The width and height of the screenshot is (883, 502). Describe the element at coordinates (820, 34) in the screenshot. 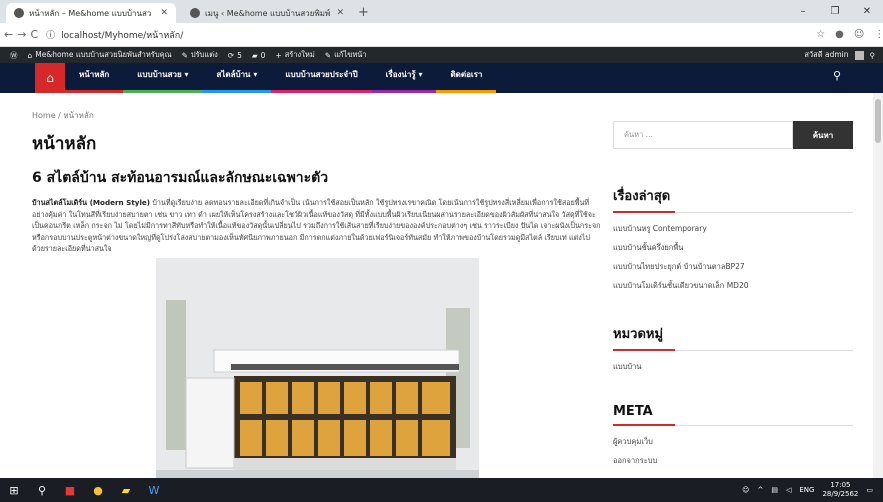

I see `bookmark-star-icon: ☆` at that location.